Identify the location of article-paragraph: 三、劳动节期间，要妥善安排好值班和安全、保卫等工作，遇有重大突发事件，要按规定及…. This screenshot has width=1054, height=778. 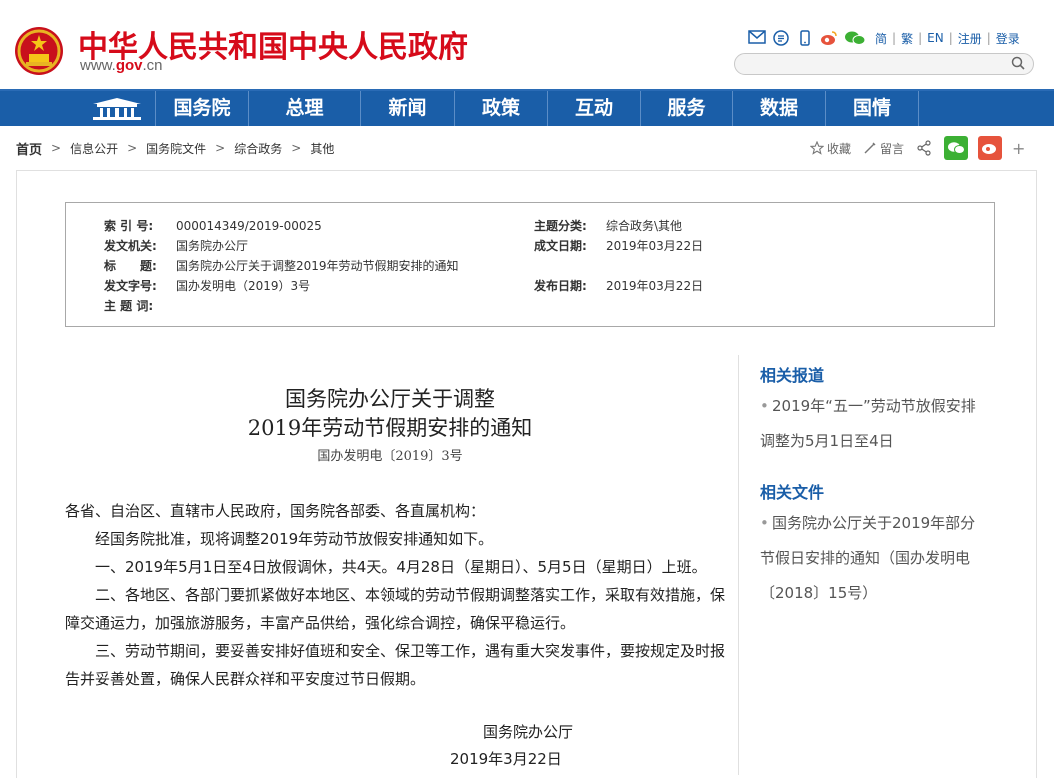
(395, 665).